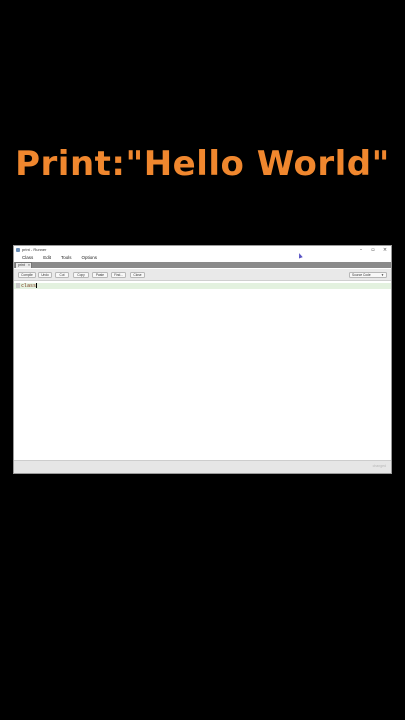  I want to click on undo-button: Undo, so click(45, 275).